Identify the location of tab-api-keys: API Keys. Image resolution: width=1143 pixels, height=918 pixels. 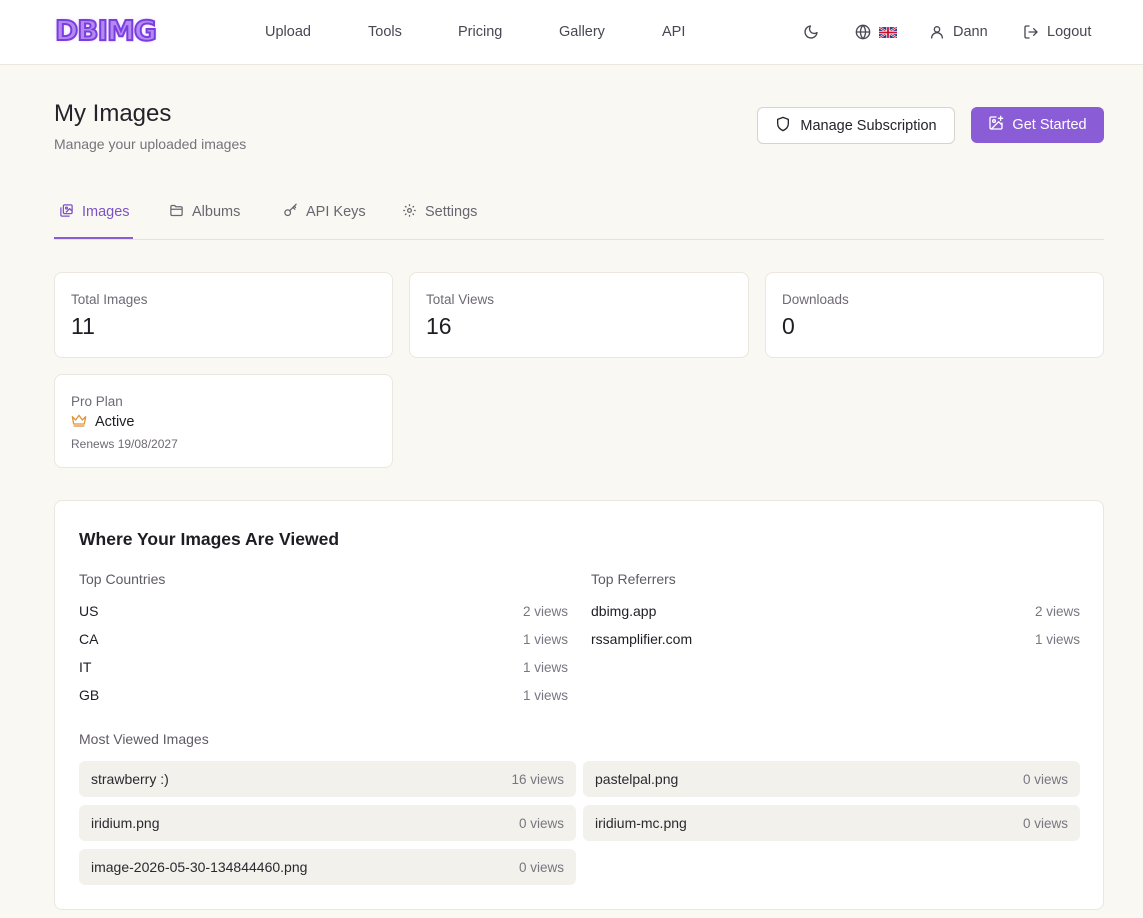
(324, 212).